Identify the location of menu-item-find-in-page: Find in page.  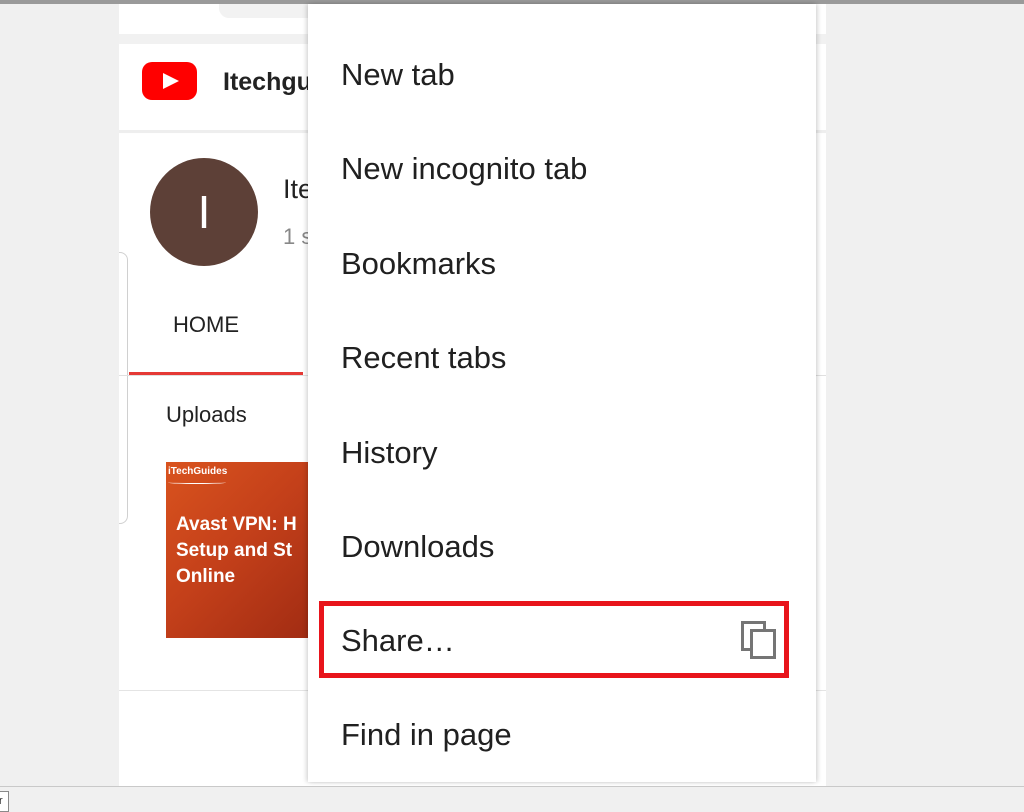
(562, 735).